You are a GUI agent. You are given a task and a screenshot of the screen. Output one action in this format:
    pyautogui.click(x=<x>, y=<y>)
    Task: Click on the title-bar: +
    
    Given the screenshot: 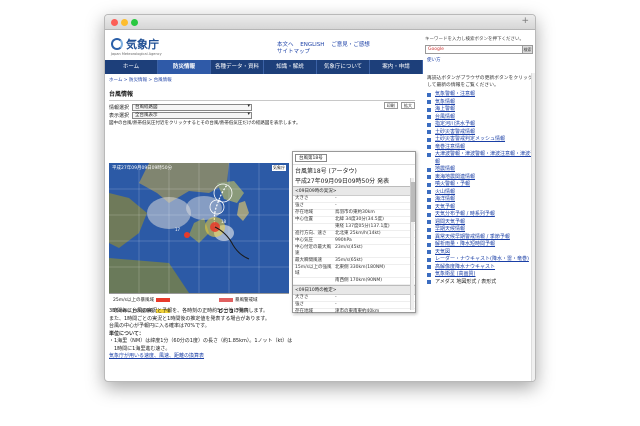 What is the action you would take?
    pyautogui.click(x=320, y=22)
    